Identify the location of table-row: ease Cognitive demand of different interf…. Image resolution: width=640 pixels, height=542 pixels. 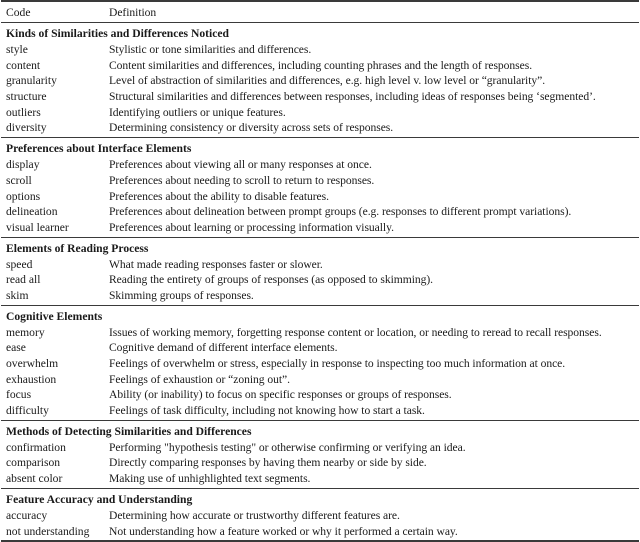
(320, 348).